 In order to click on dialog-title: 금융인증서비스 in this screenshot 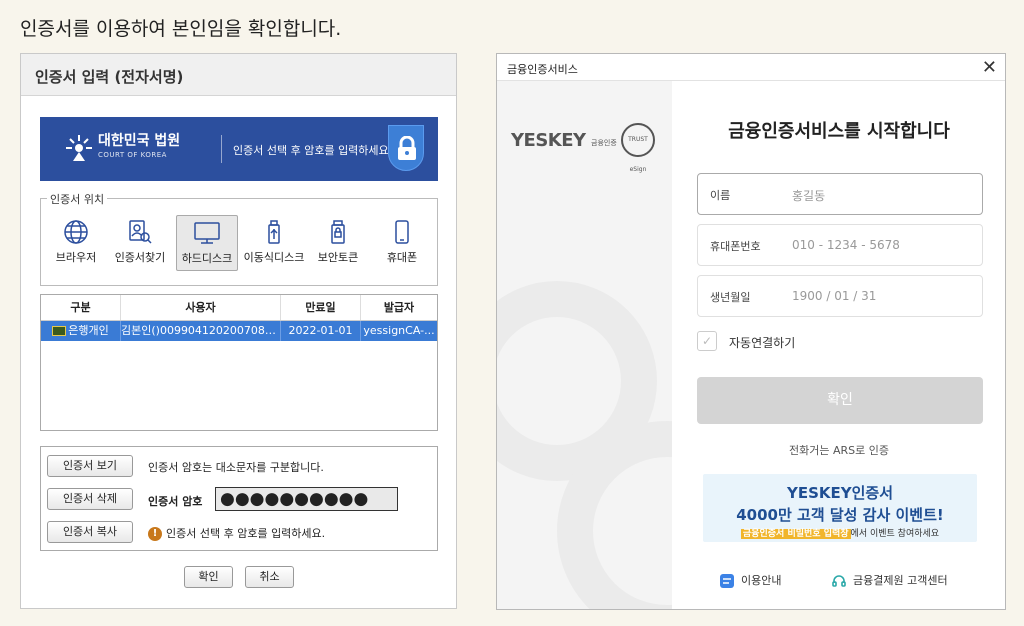, I will do `click(751, 67)`.